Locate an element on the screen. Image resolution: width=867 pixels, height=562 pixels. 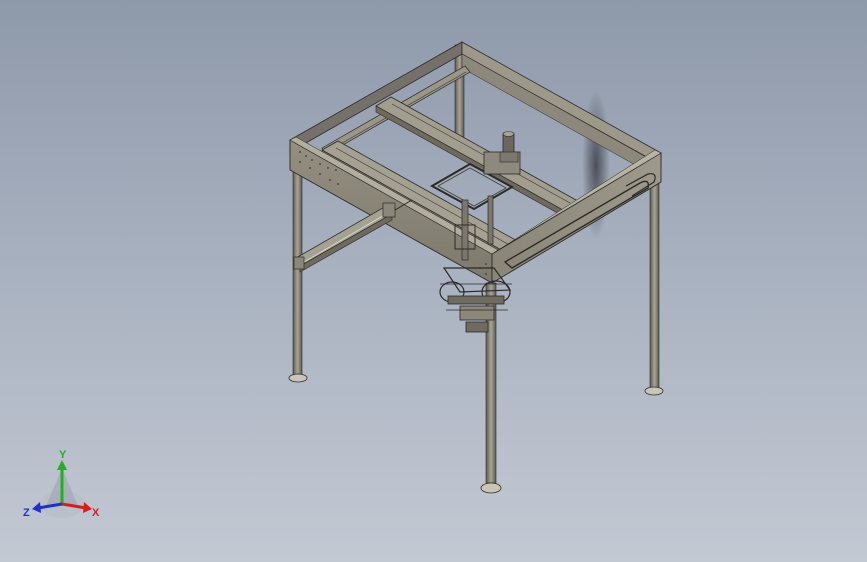
x-axis-label: X is located at coordinates (96, 513).